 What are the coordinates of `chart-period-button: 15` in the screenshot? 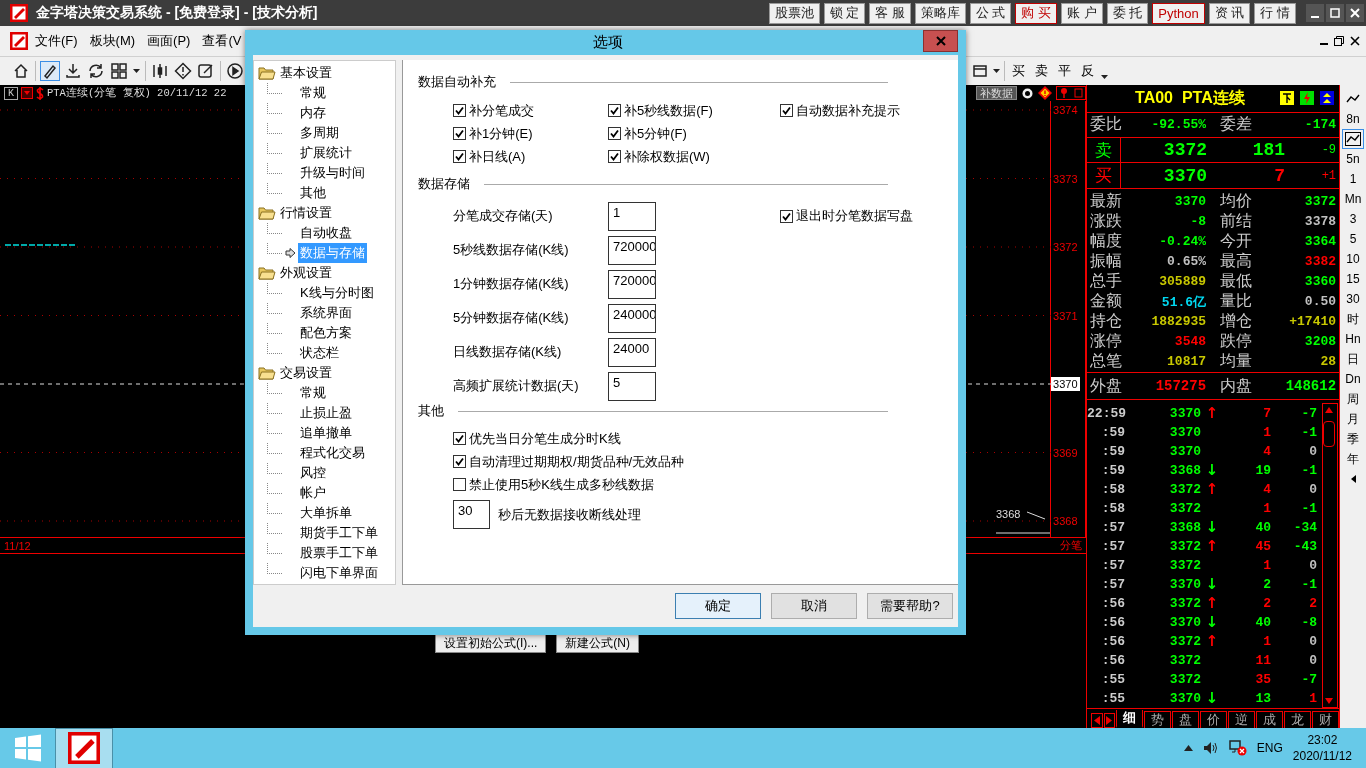 It's located at (1353, 279).